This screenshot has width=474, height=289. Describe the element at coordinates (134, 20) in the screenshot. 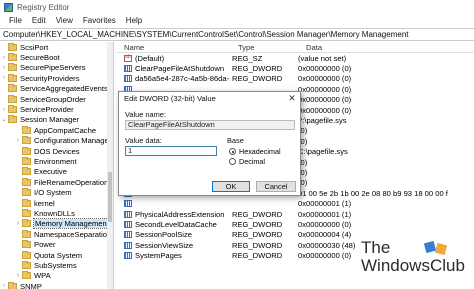

I see `menu-help: Help` at that location.